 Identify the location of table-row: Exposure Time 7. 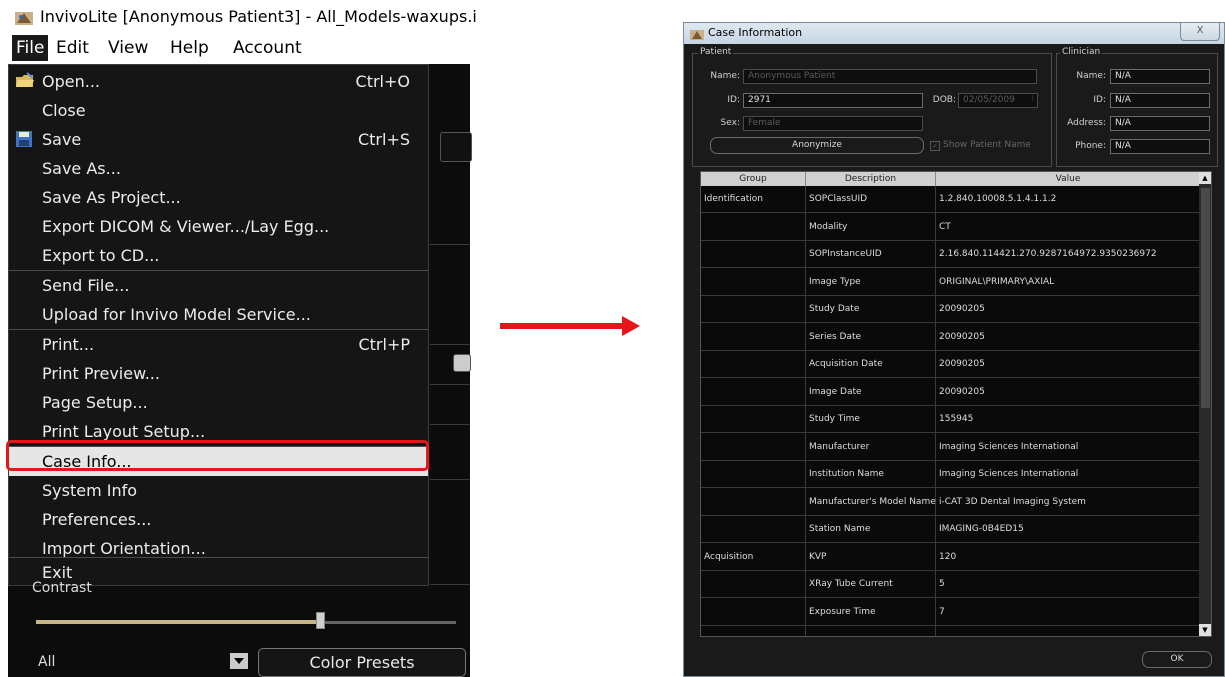
(951, 612).